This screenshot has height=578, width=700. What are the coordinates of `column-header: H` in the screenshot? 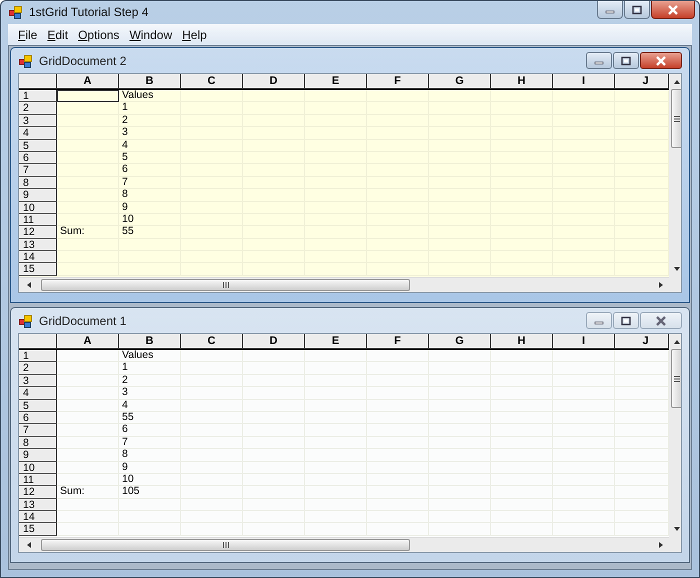 It's located at (522, 341).